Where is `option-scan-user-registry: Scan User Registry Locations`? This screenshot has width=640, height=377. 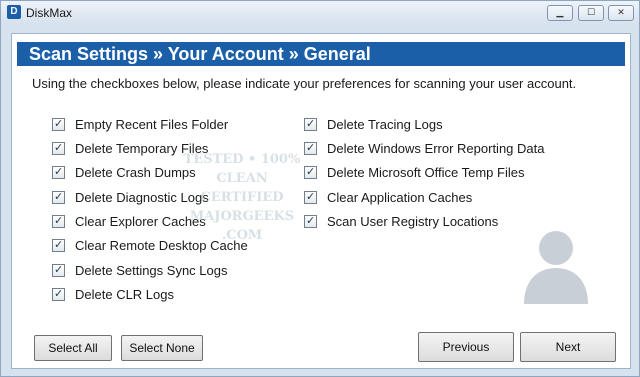 option-scan-user-registry: Scan User Registry Locations is located at coordinates (401, 221).